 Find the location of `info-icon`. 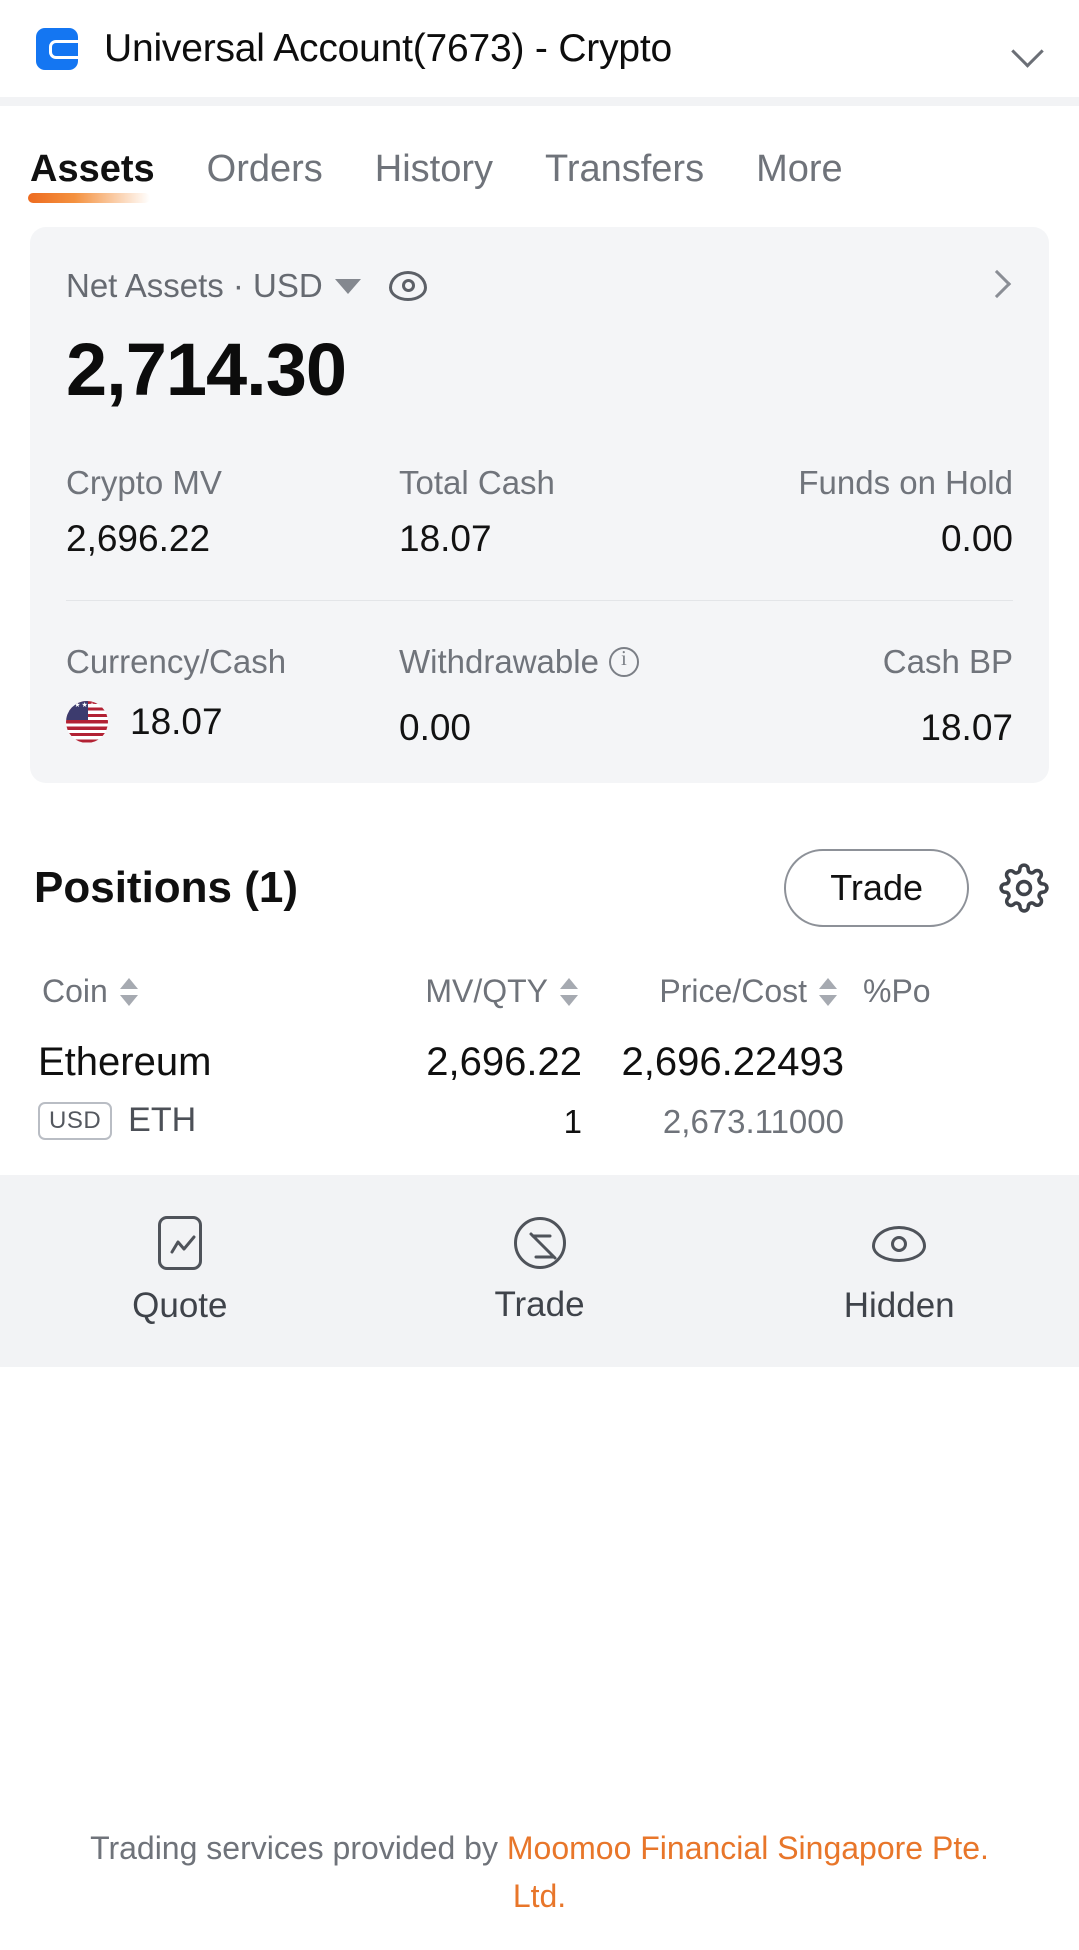

info-icon is located at coordinates (623, 661).